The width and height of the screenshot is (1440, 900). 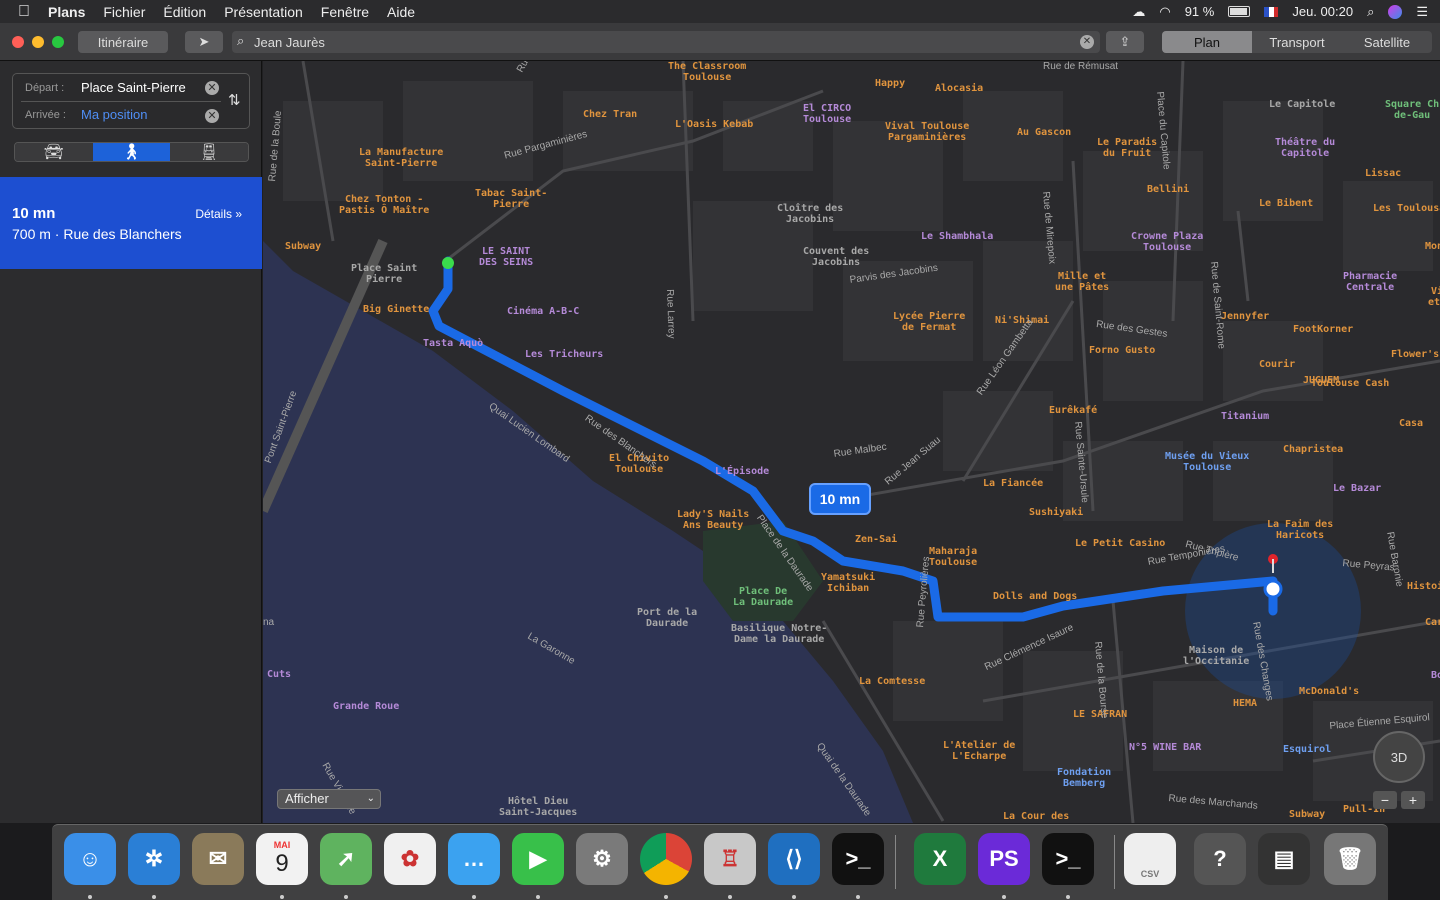 What do you see at coordinates (511, 199) in the screenshot?
I see `poi-label: Tabac Saint- Pierre` at bounding box center [511, 199].